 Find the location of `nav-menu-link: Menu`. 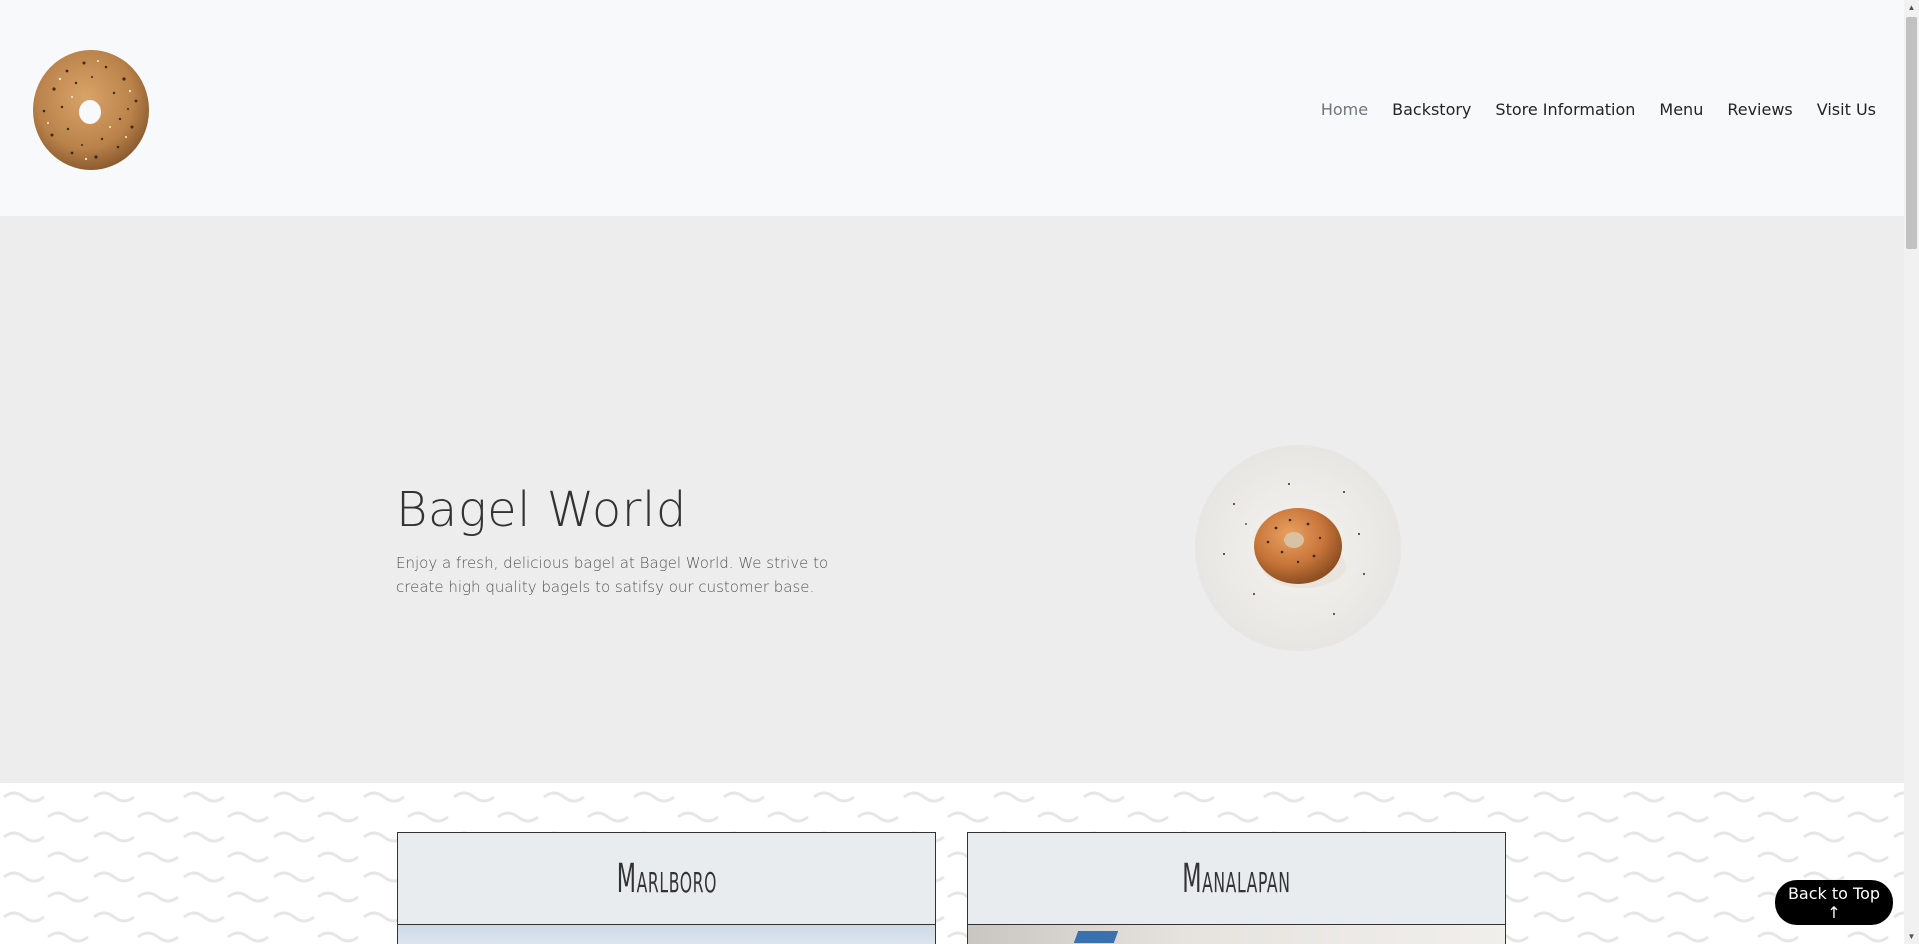

nav-menu-link: Menu is located at coordinates (1681, 109).